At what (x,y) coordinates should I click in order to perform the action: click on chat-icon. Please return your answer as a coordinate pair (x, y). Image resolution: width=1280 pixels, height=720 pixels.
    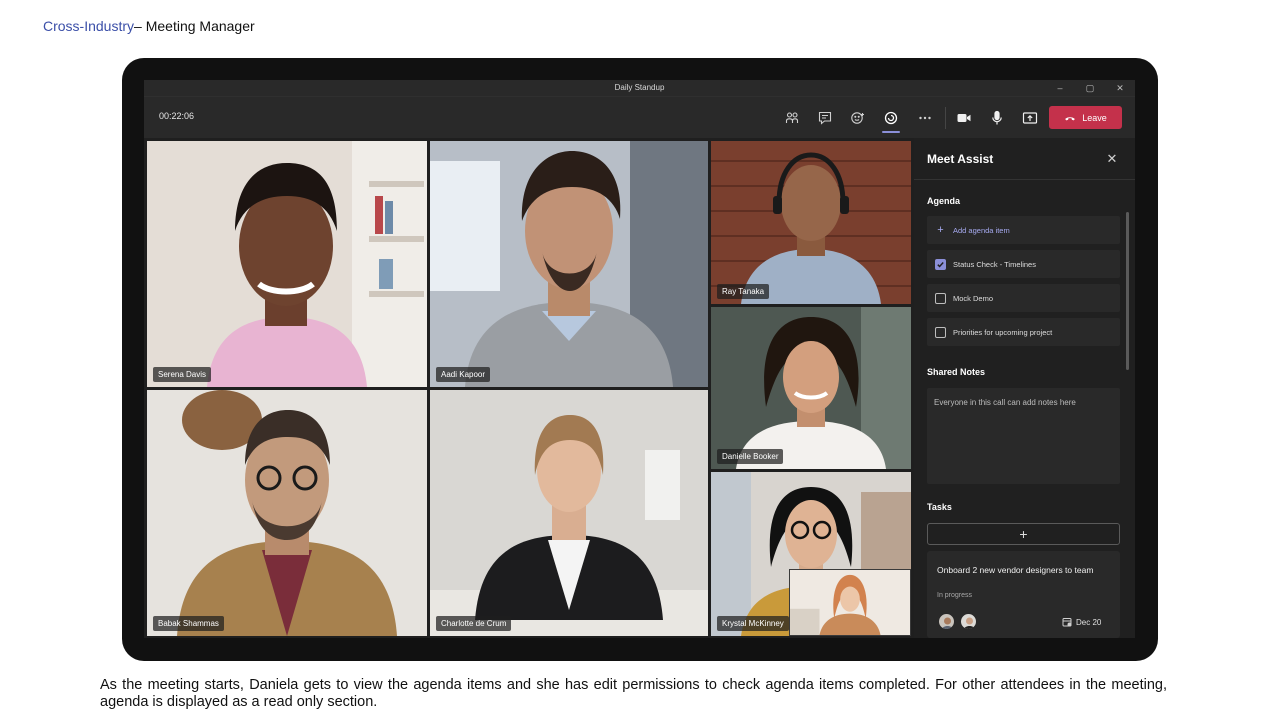
    Looking at the image, I should click on (825, 118).